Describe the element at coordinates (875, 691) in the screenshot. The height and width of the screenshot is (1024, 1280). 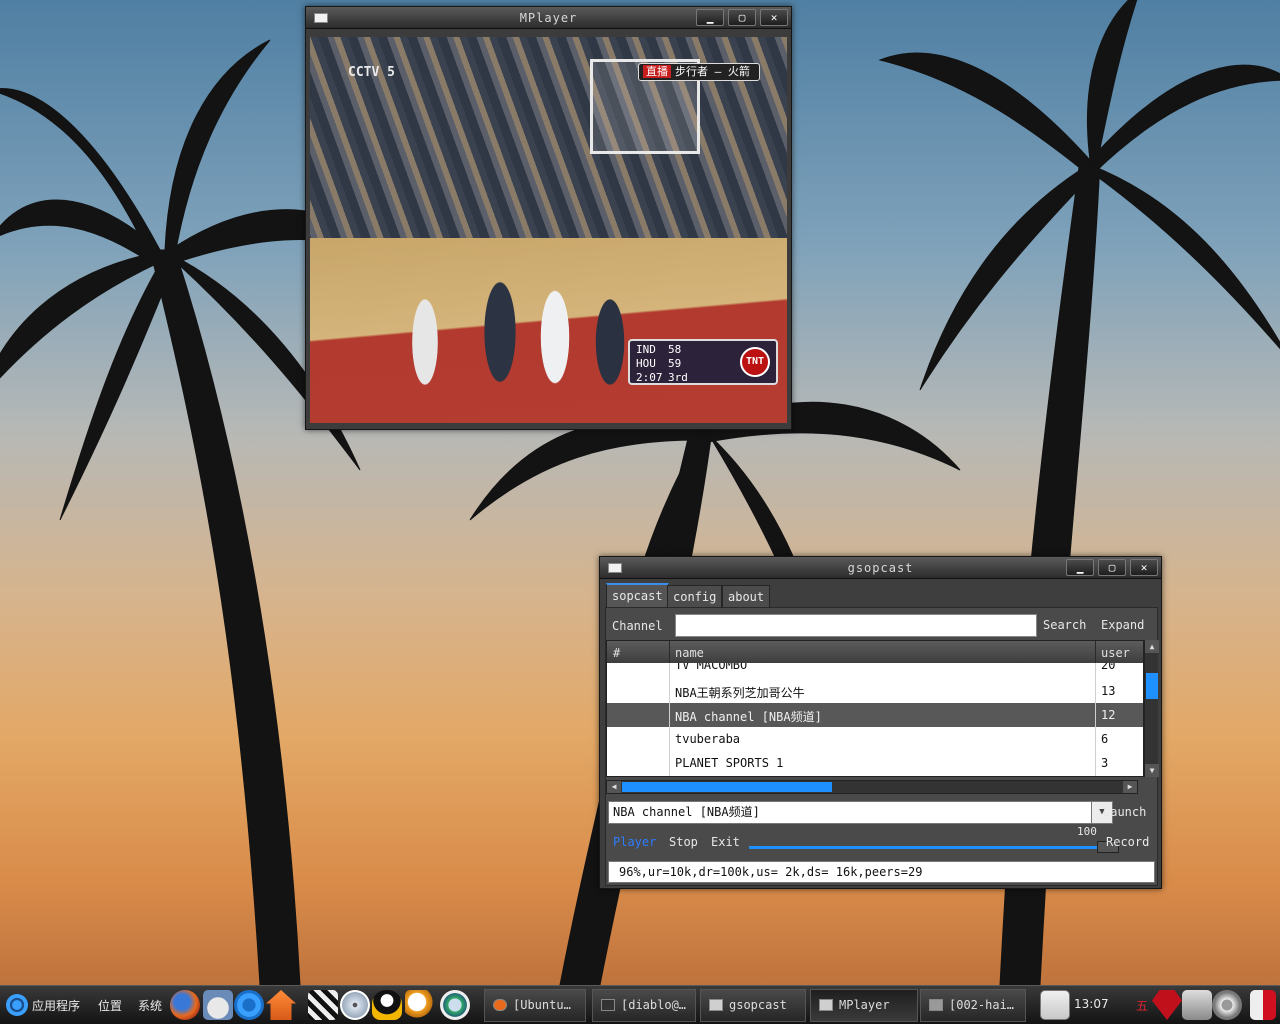
I see `table-row: NBA王朝系列芝加哥公牛 13` at that location.